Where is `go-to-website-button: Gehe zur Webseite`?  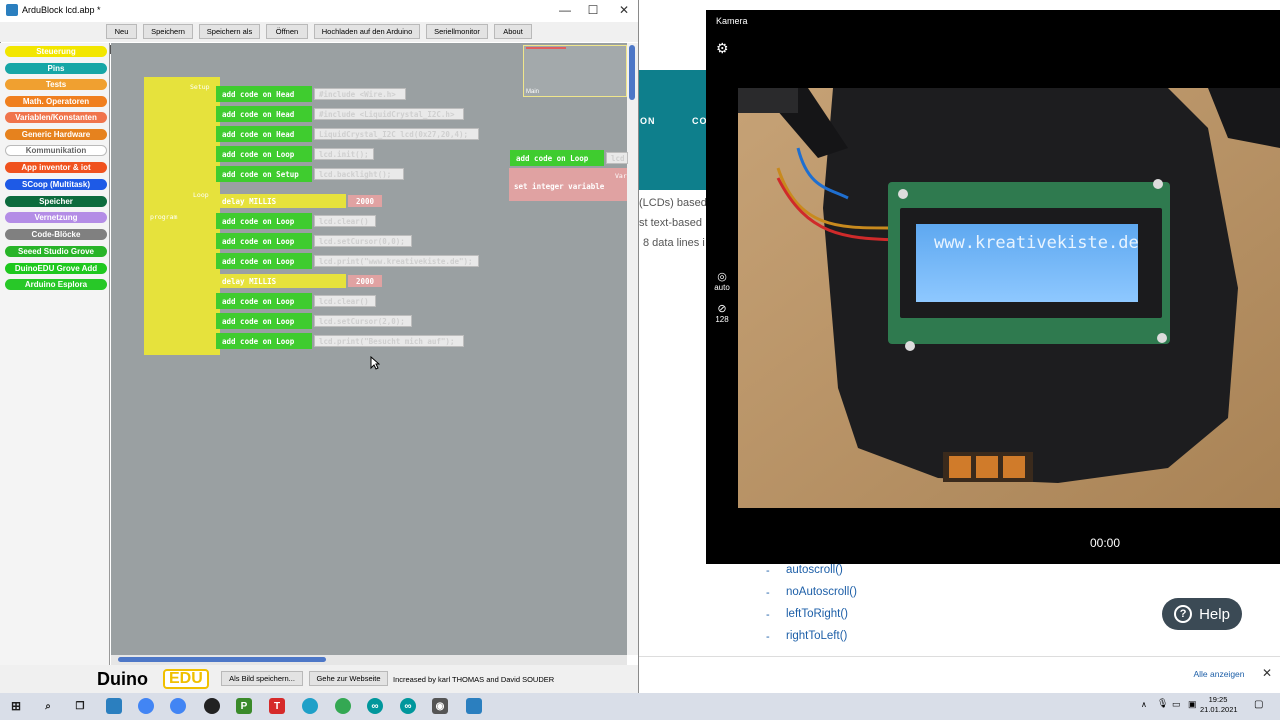
go-to-website-button: Gehe zur Webseite is located at coordinates (348, 678).